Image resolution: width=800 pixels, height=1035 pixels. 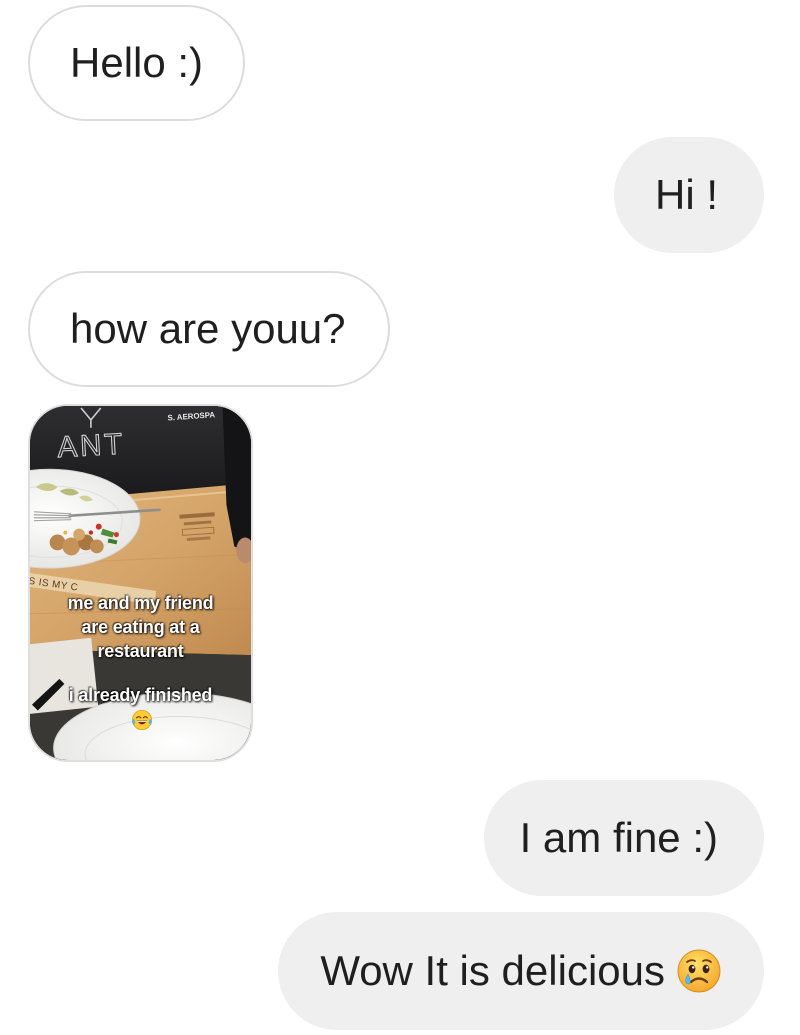 I want to click on face-with-tears-of-joy-icon, so click(x=142, y=720).